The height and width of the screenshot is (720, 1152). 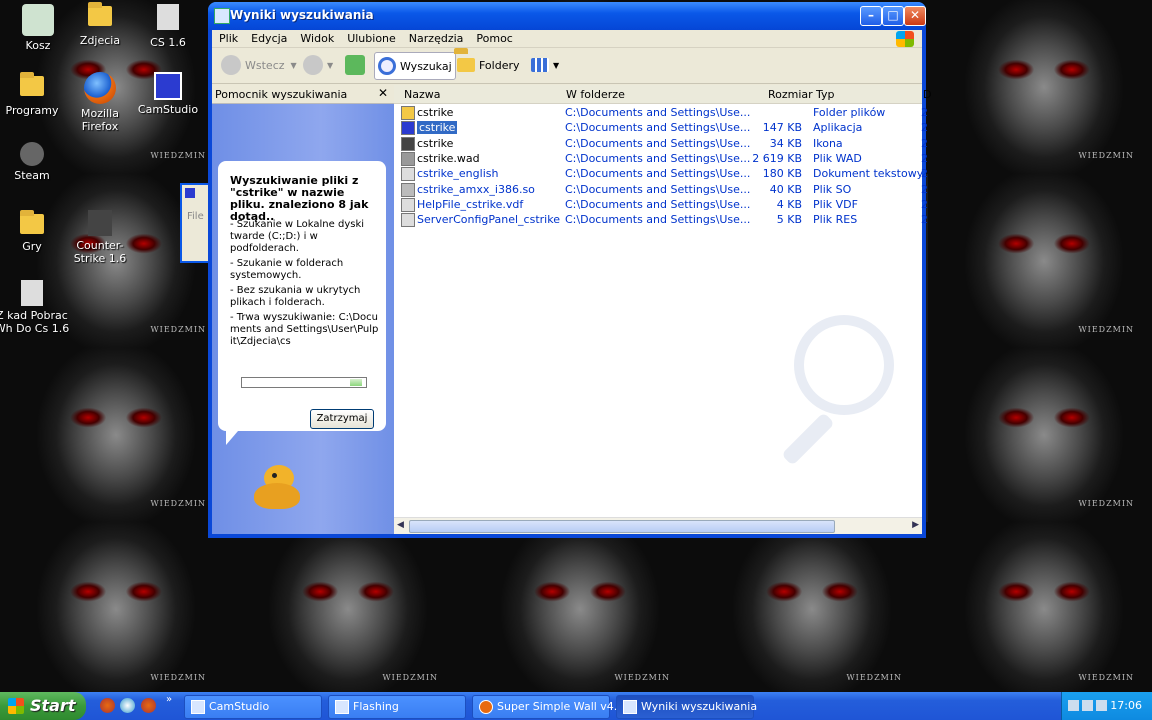 I want to click on forward-button: ▼, so click(x=318, y=65).